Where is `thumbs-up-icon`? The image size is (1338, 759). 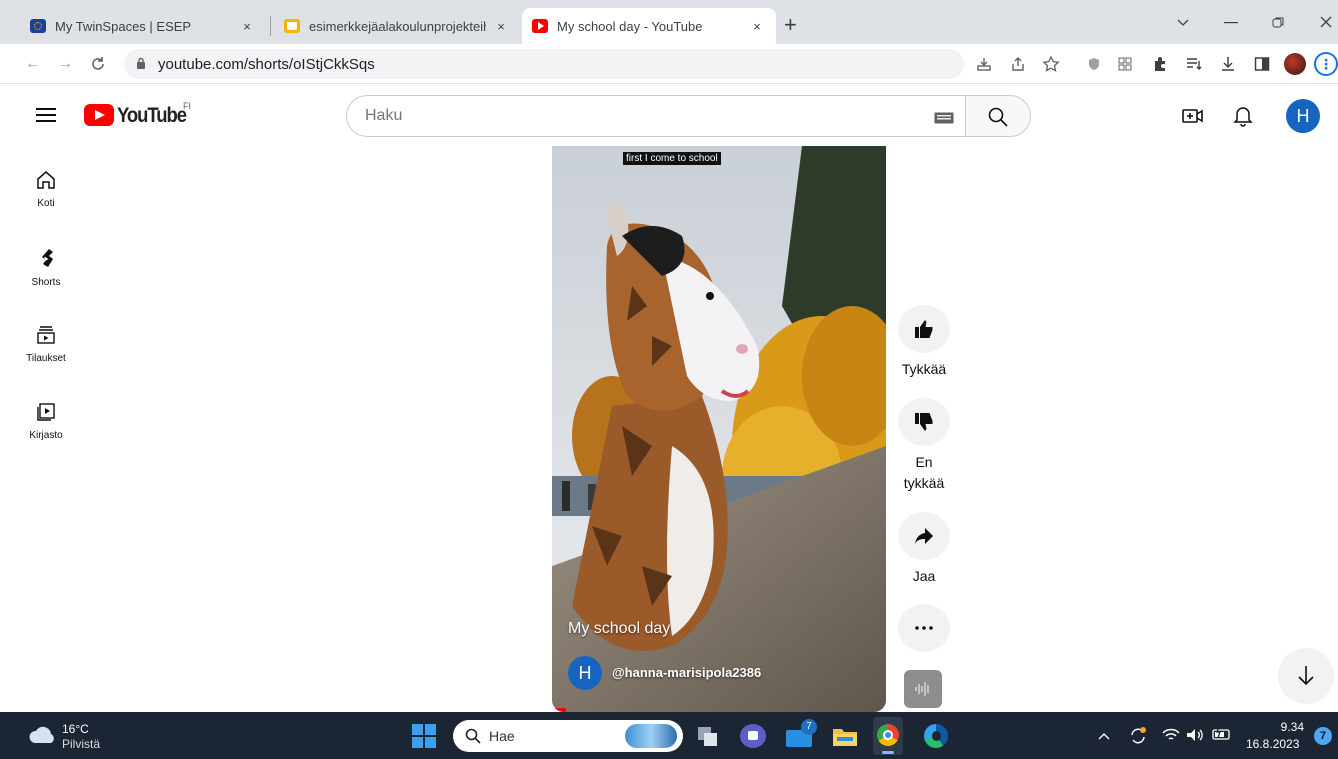
thumbs-up-icon is located at coordinates (924, 329).